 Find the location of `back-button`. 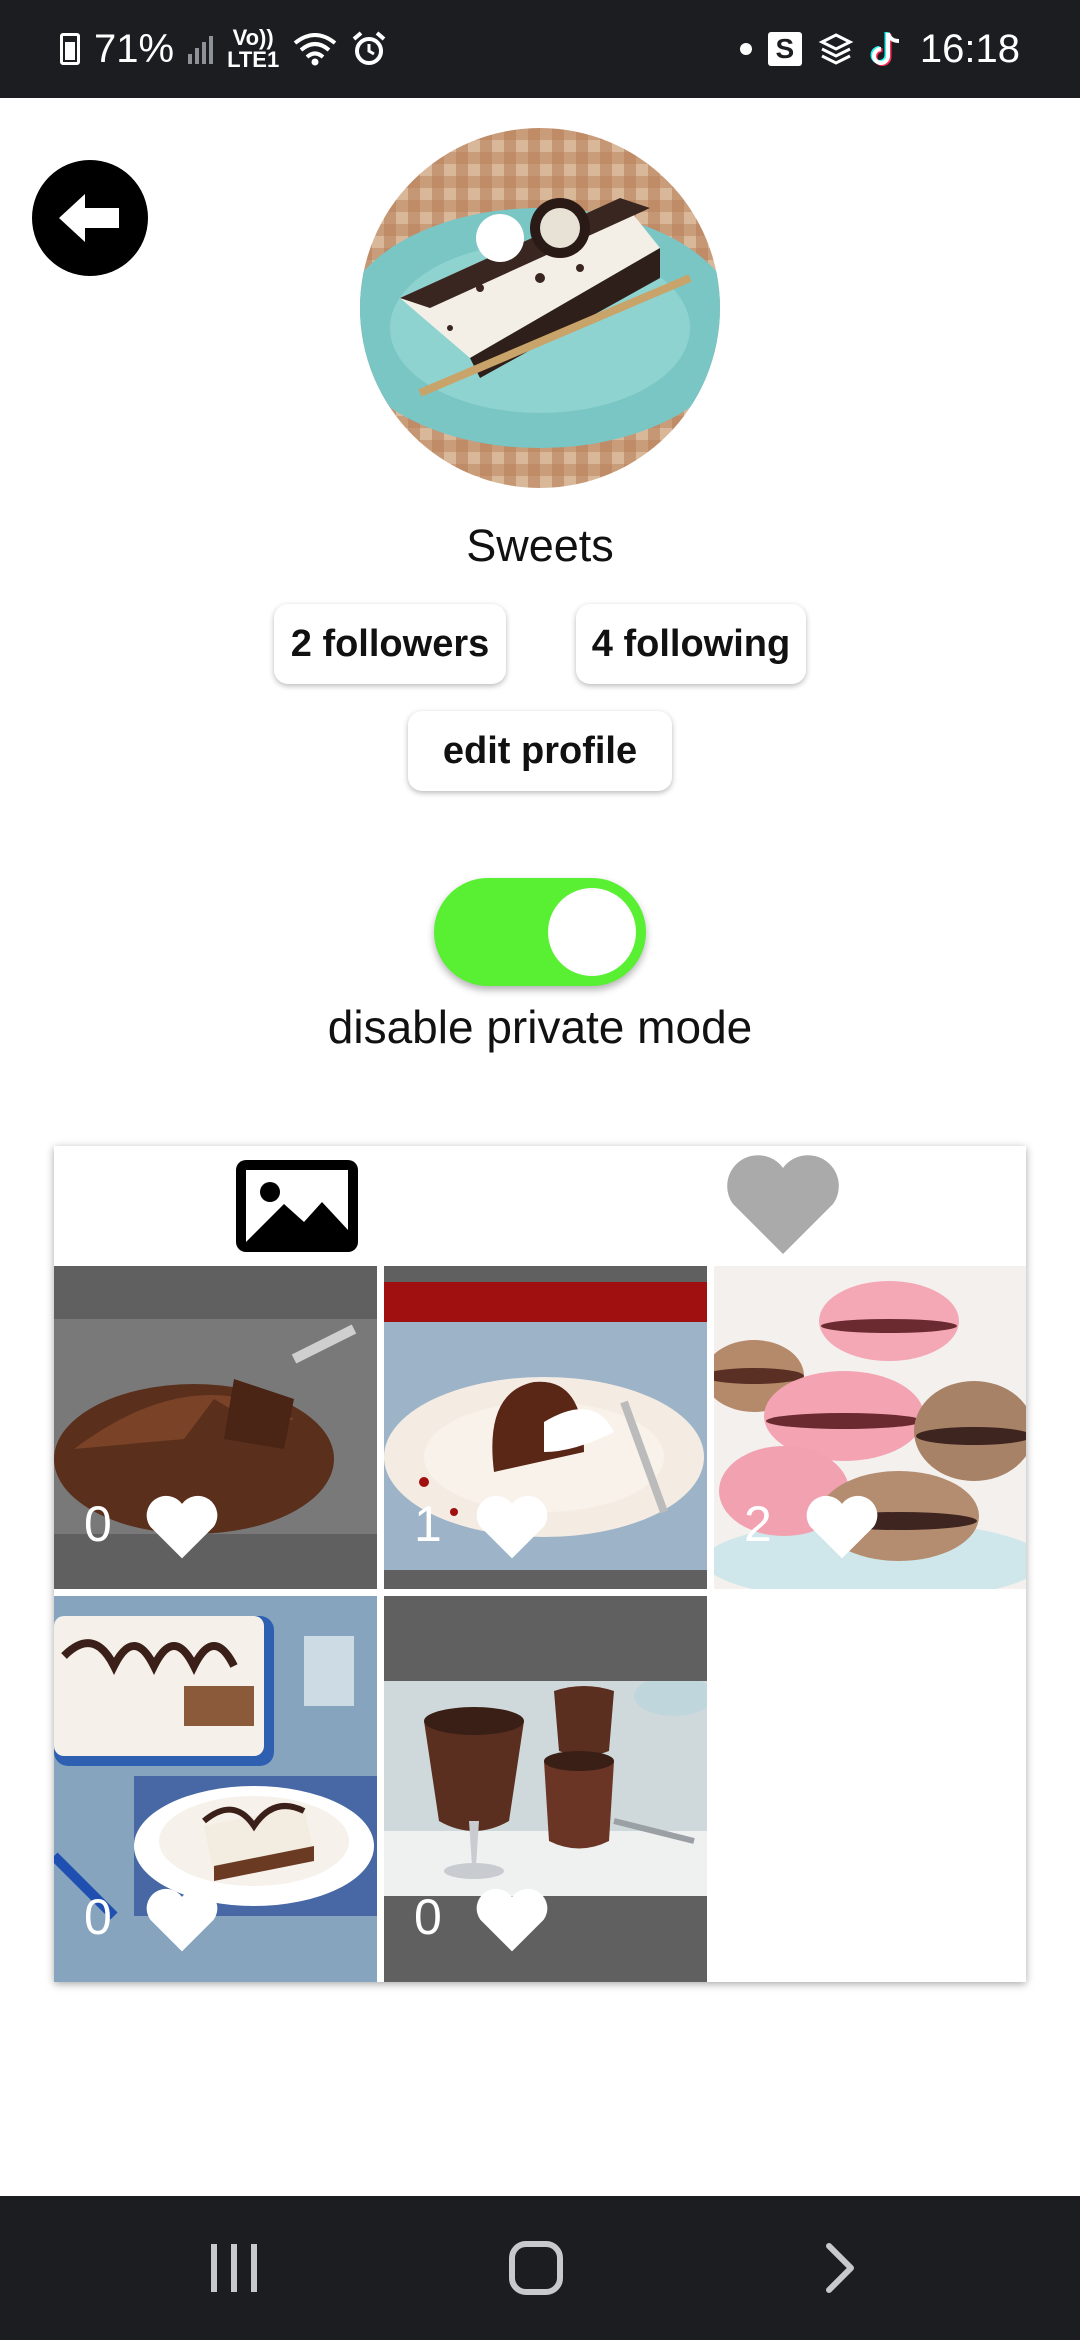

back-button is located at coordinates (90, 218).